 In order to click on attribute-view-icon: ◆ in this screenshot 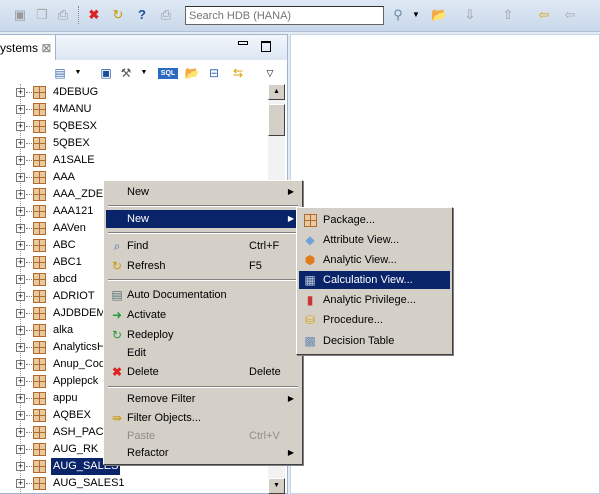, I will do `click(310, 240)`.